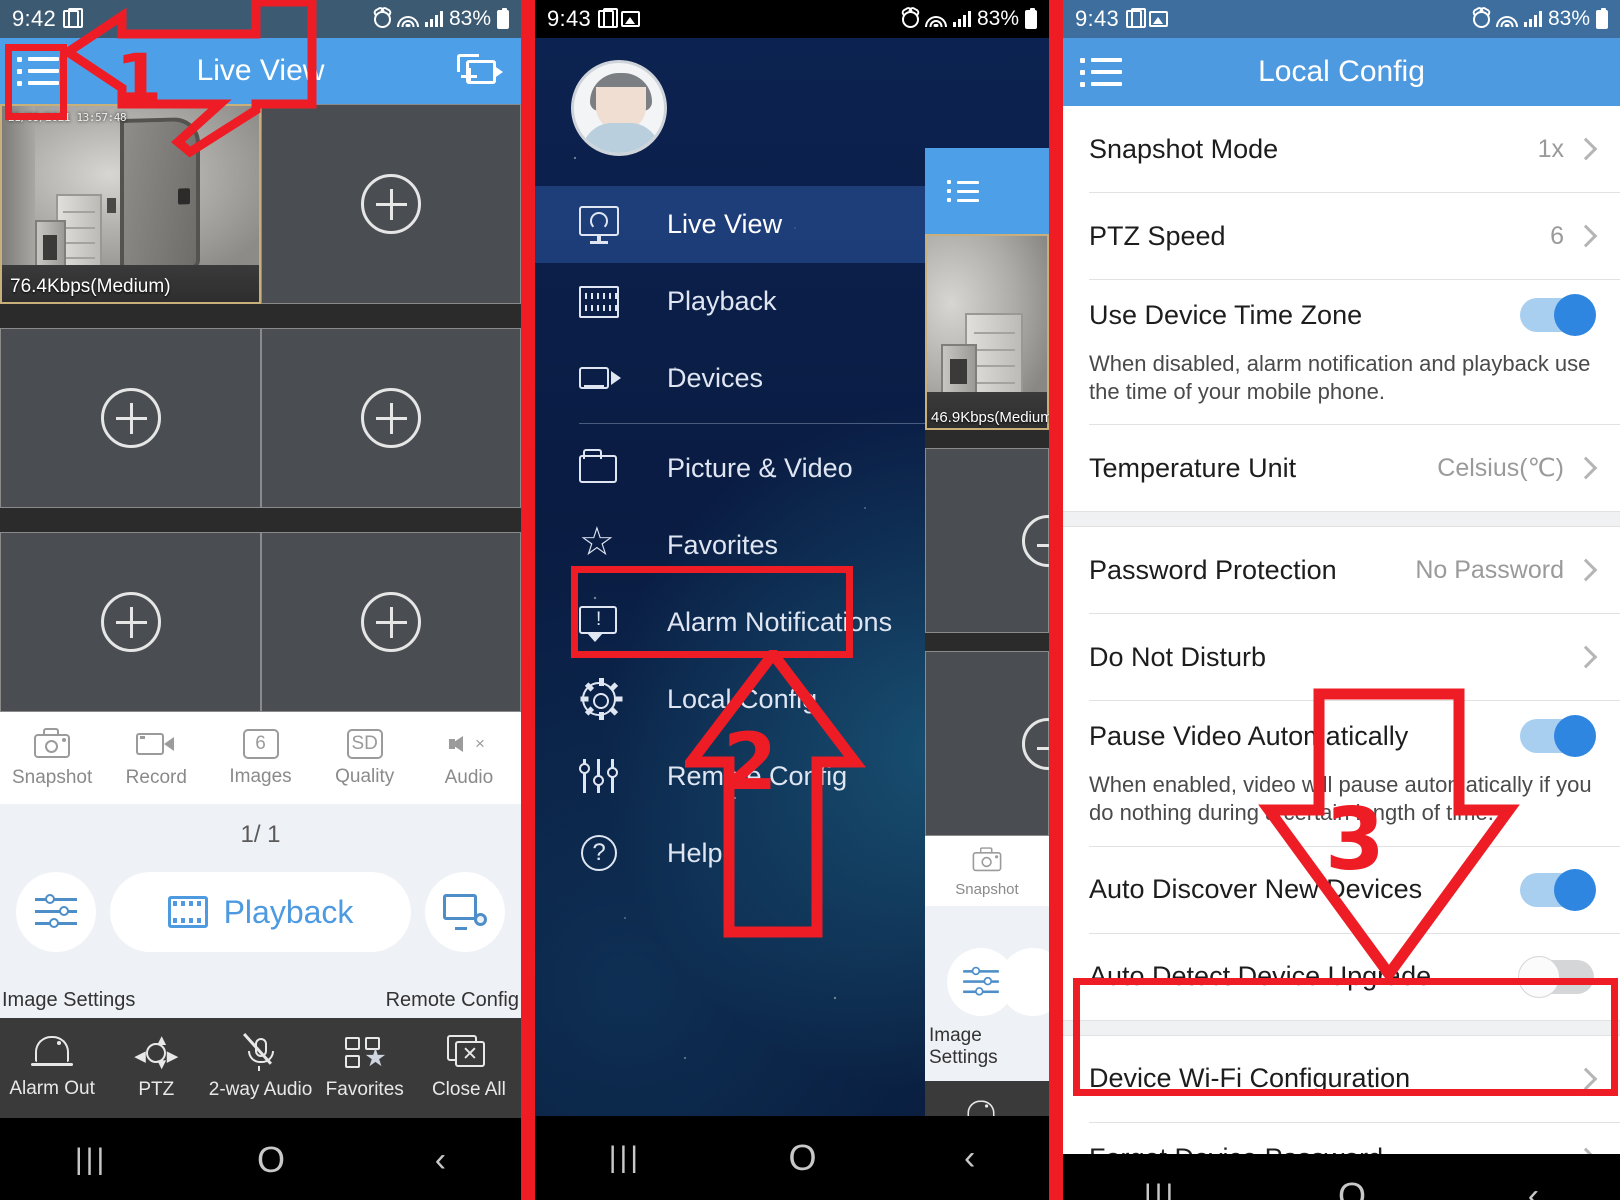 This screenshot has height=1200, width=1620. What do you see at coordinates (1024, 982) in the screenshot?
I see `playback-button` at bounding box center [1024, 982].